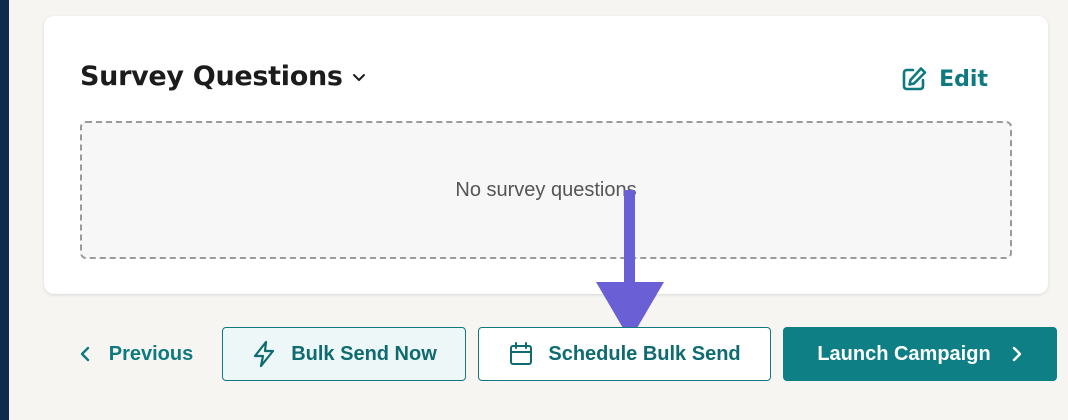 Image resolution: width=1068 pixels, height=420 pixels. Describe the element at coordinates (211, 76) in the screenshot. I see `section-title: Survey Questions` at that location.